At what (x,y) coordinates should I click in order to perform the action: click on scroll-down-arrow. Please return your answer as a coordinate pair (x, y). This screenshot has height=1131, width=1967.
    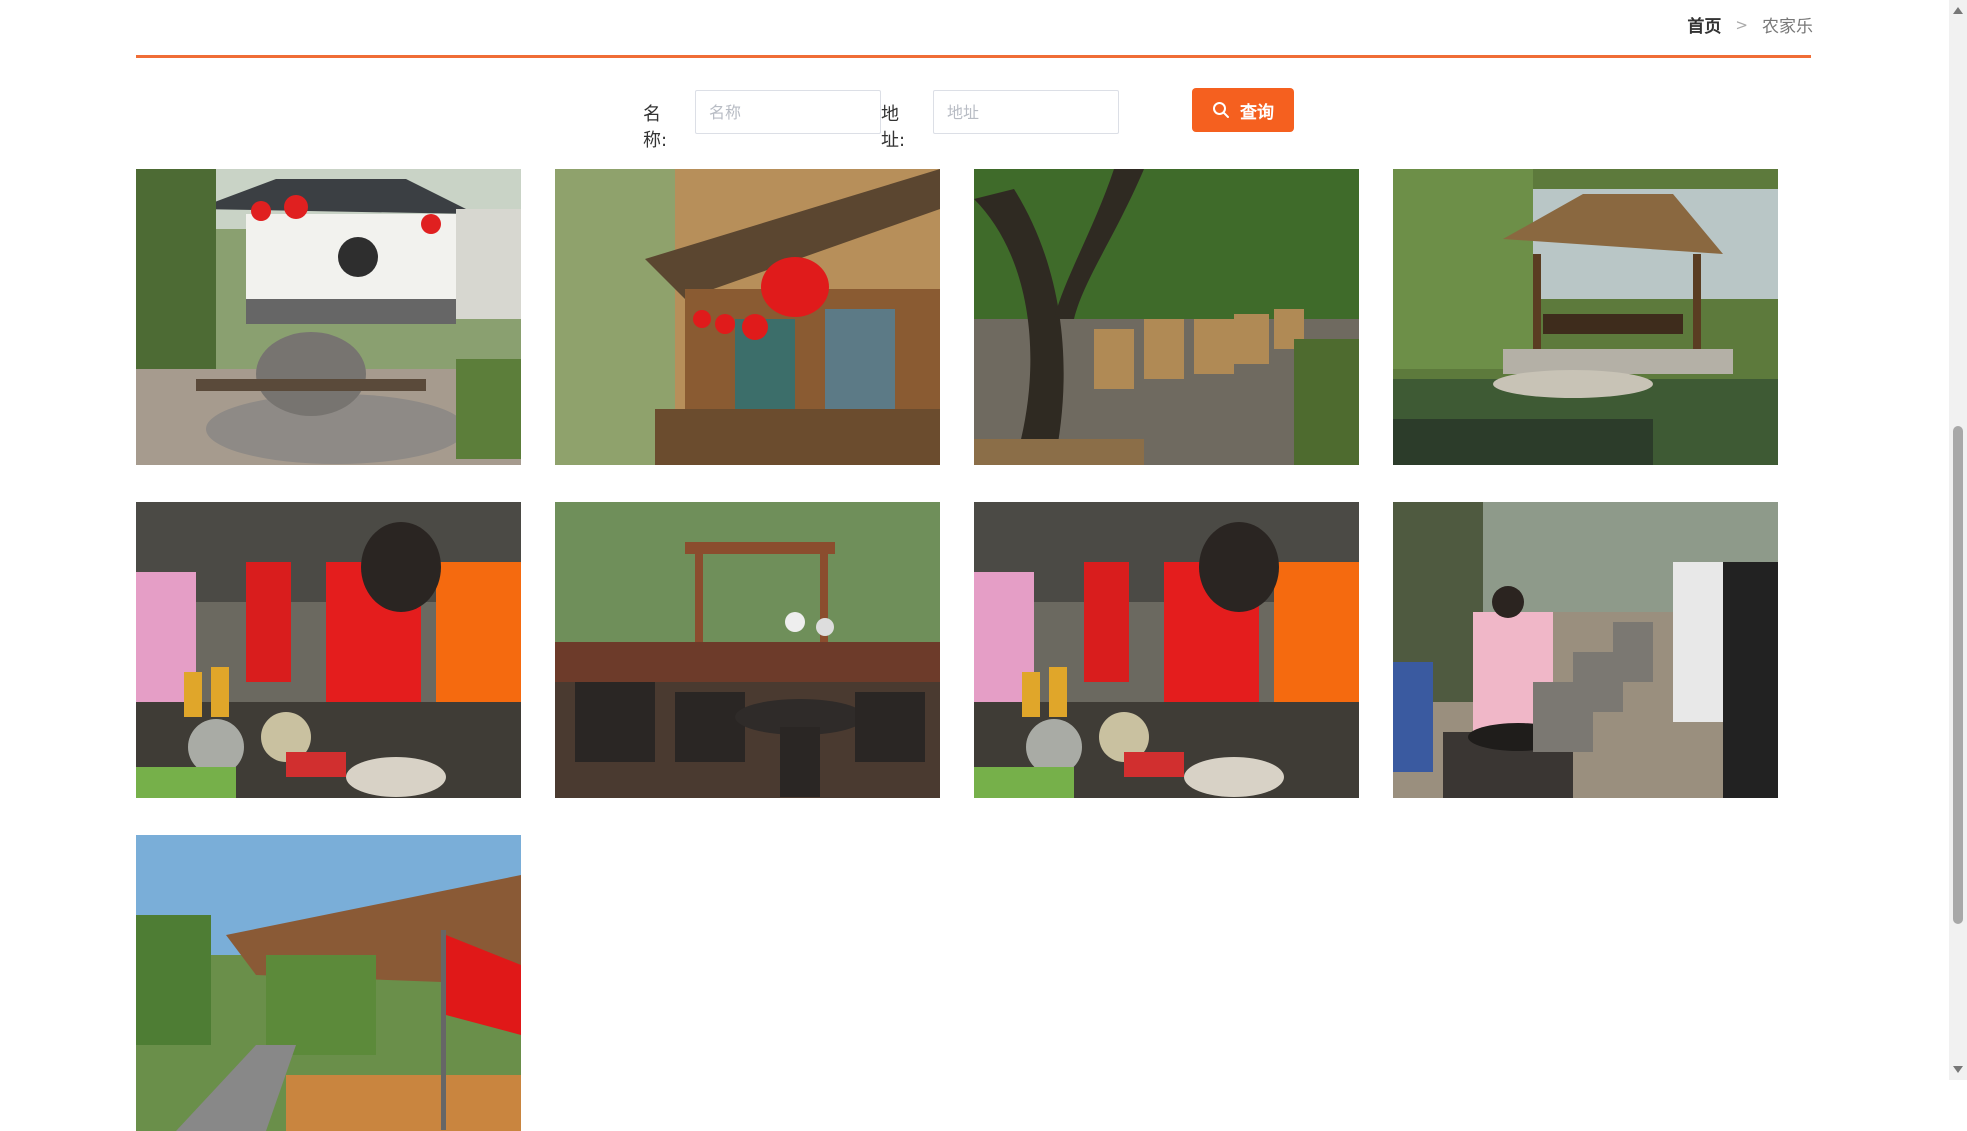
    Looking at the image, I should click on (1958, 1069).